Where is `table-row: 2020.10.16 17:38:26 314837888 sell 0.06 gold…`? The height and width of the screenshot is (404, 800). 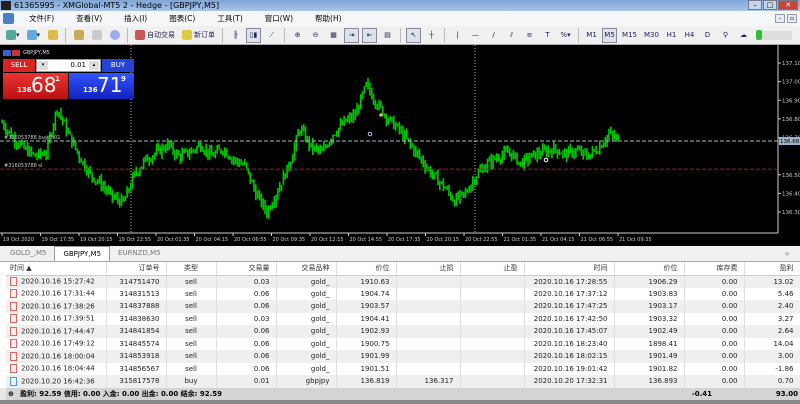
table-row: 2020.10.16 17:38:26 314837888 sell 0.06 gold… is located at coordinates (403, 306).